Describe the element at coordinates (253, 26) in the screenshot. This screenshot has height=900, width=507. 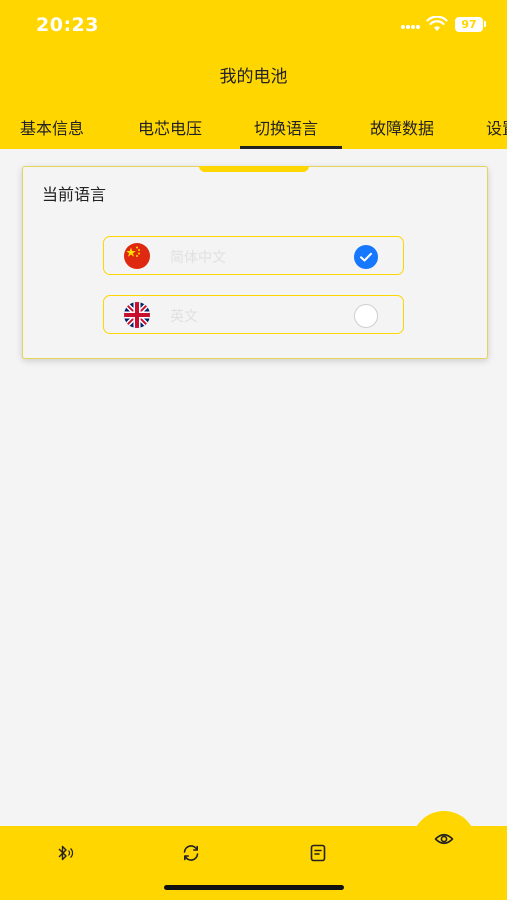
I see `status-bar: 20:23 97` at that location.